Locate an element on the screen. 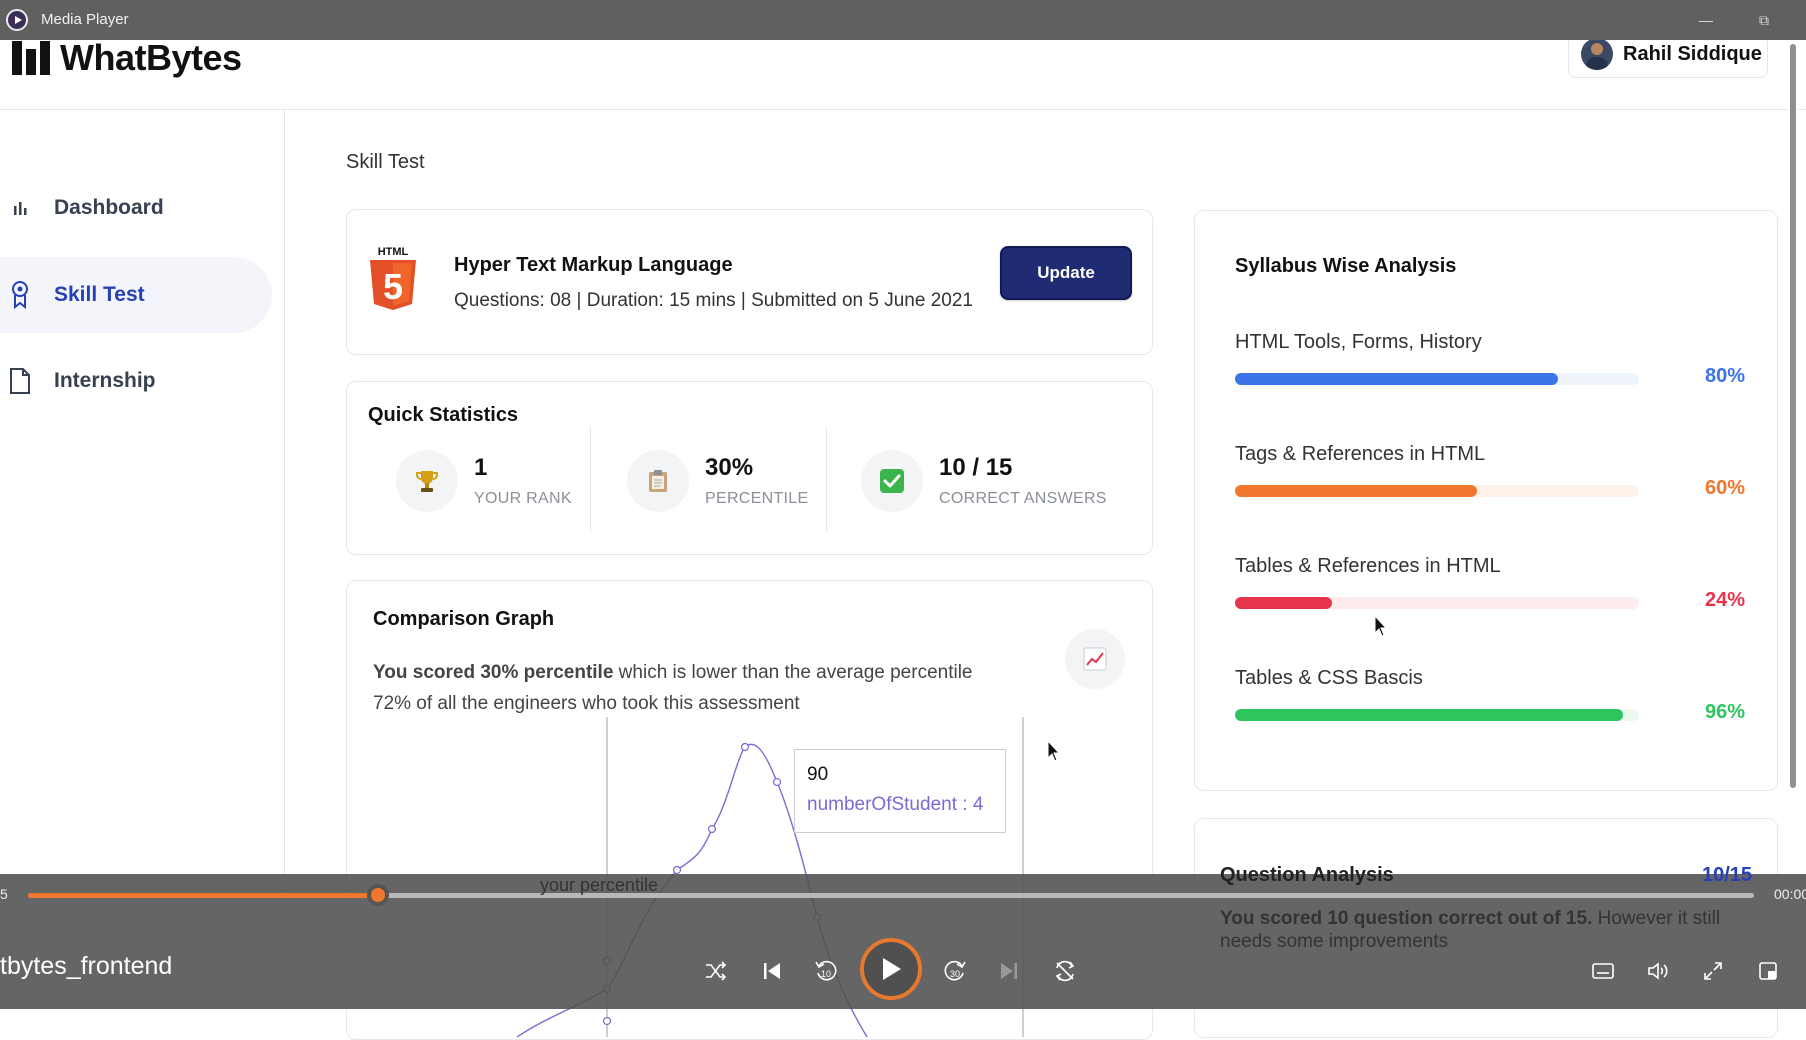  media-file-name: tbytes_frontend is located at coordinates (86, 966).